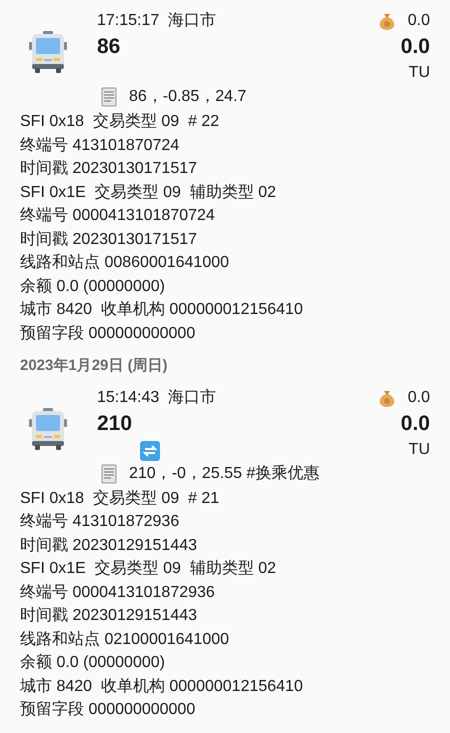  What do you see at coordinates (124, 262) in the screenshot?
I see `detail-line: 线路和站点 00860001641000` at bounding box center [124, 262].